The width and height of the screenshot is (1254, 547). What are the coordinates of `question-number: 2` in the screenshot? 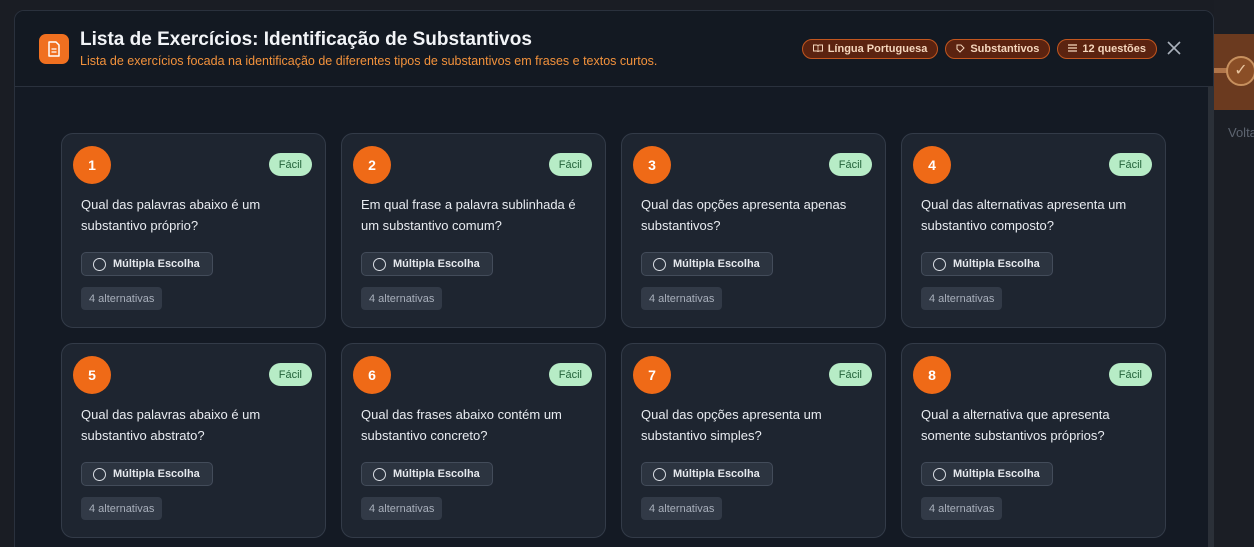 It's located at (372, 165).